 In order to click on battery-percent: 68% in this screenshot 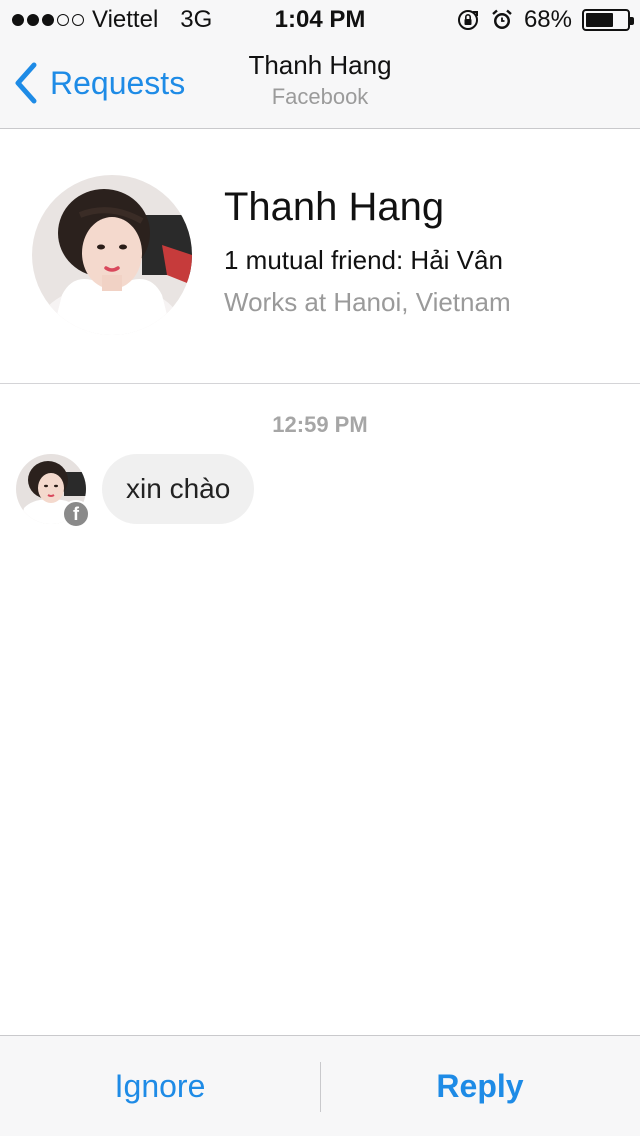, I will do `click(547, 19)`.